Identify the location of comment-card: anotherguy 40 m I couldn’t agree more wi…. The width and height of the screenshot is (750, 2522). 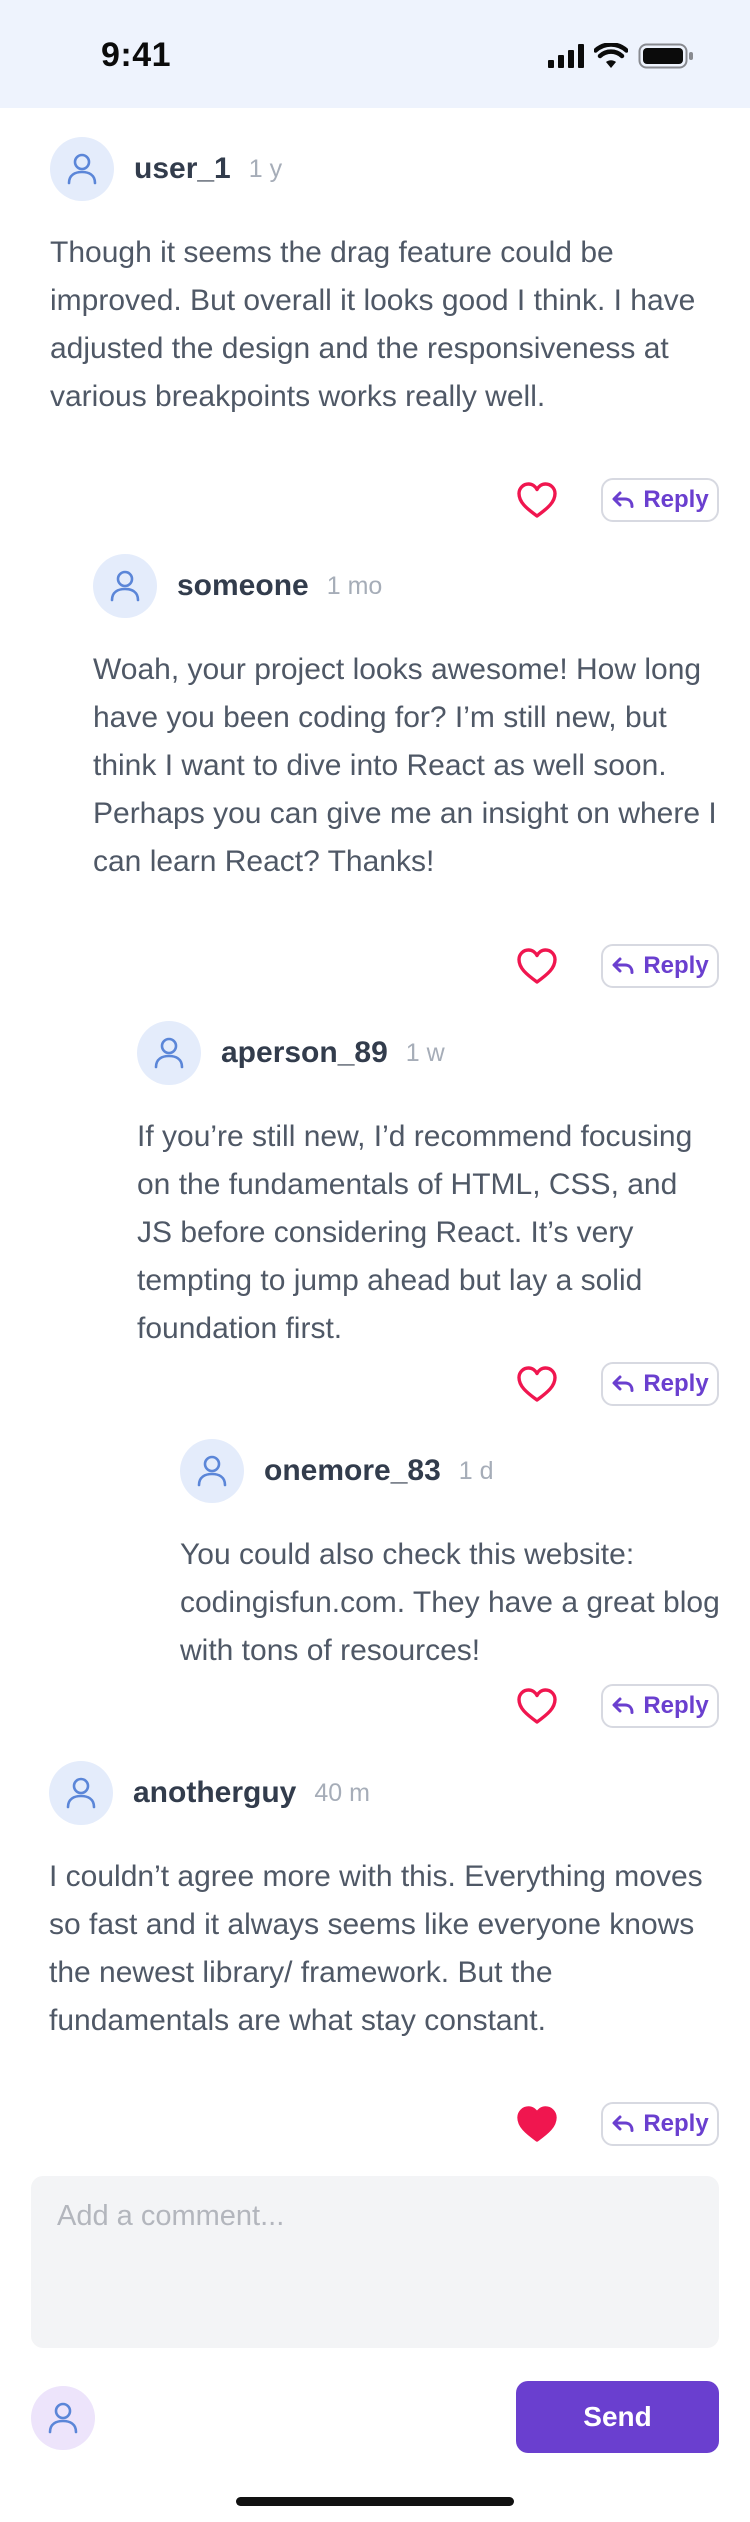
(384, 1903).